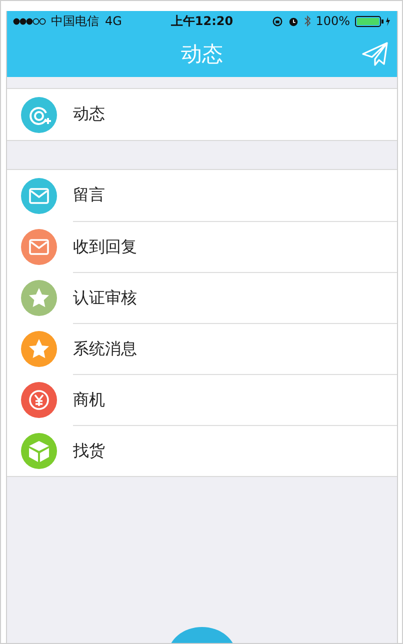 This screenshot has height=644, width=403. What do you see at coordinates (202, 54) in the screenshot?
I see `page-title: 动态` at bounding box center [202, 54].